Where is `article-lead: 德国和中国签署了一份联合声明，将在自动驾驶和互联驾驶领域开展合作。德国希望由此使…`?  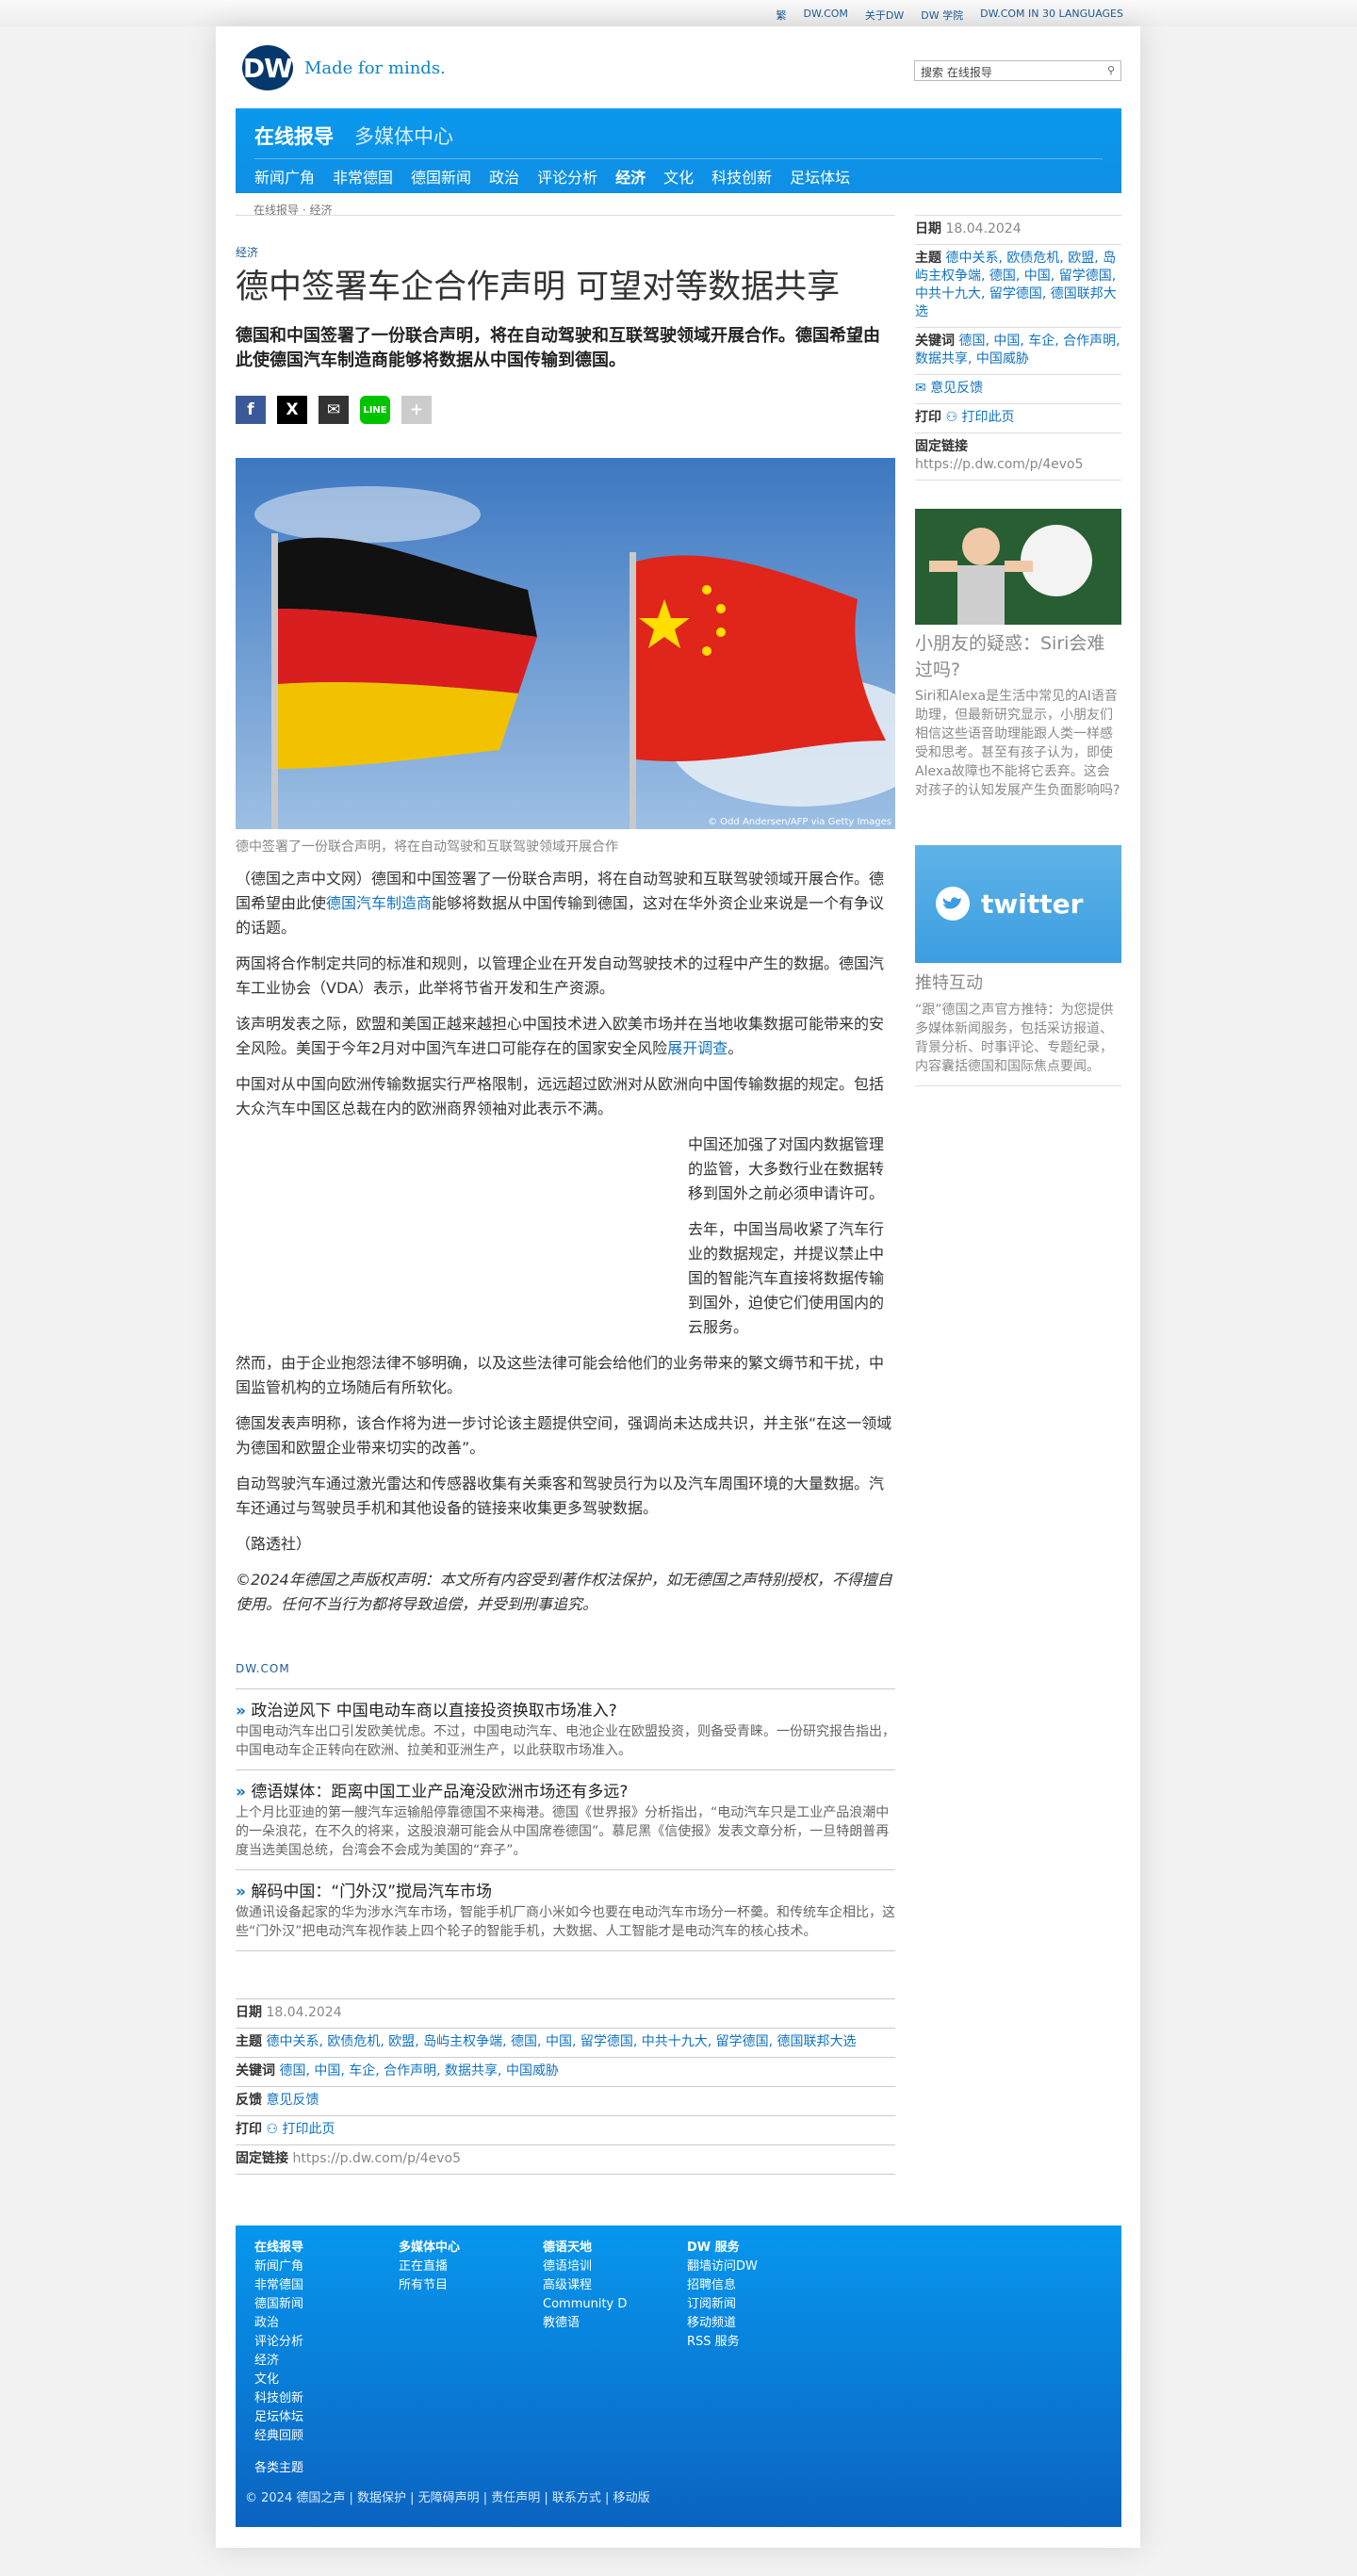 article-lead: 德国和中国签署了一份联合声明，将在自动驾驶和互联驾驶领域开展合作。德国希望由此使… is located at coordinates (558, 348).